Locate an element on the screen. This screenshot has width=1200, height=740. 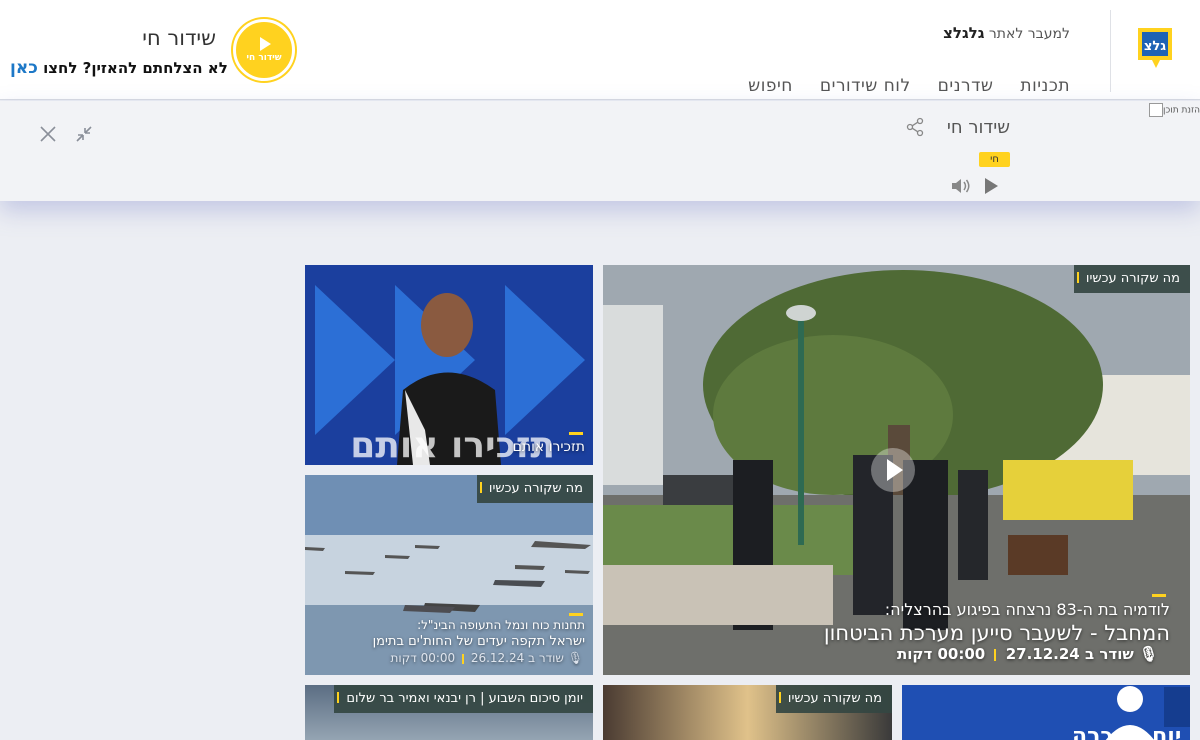
player-title: שידור חי is located at coordinates (978, 127).